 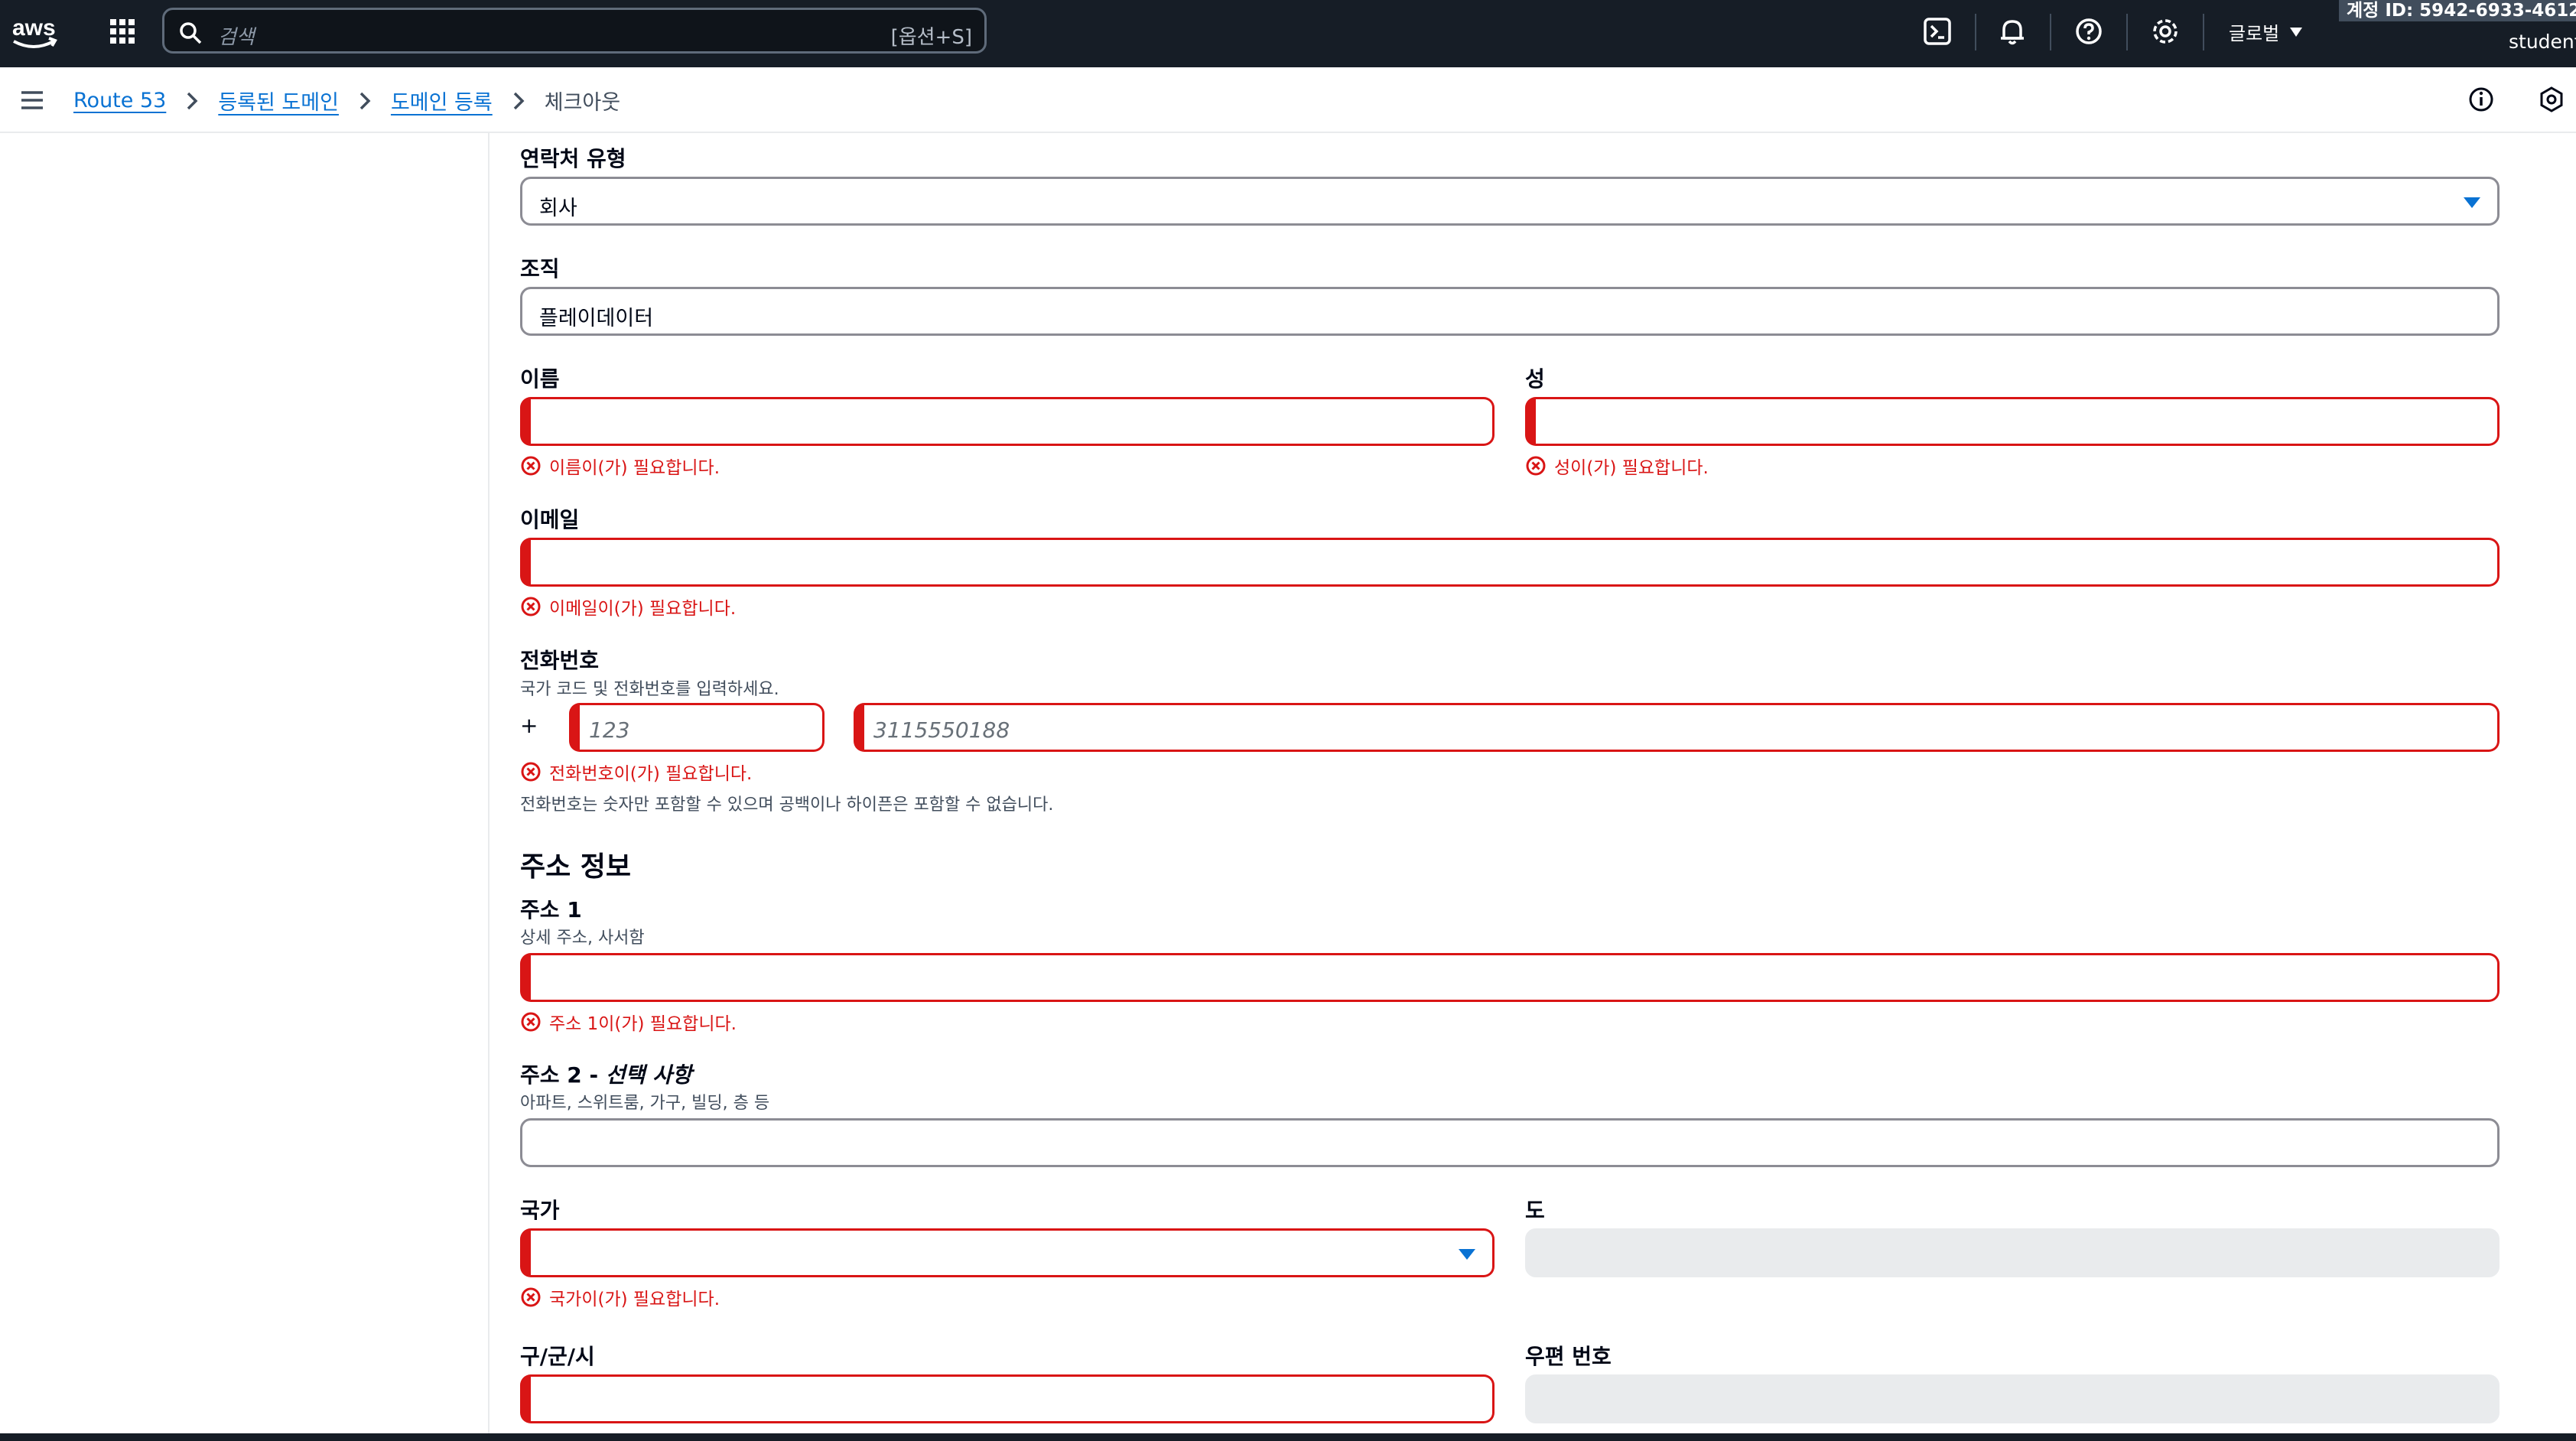 What do you see at coordinates (2012, 422) in the screenshot?
I see `last-name-input` at bounding box center [2012, 422].